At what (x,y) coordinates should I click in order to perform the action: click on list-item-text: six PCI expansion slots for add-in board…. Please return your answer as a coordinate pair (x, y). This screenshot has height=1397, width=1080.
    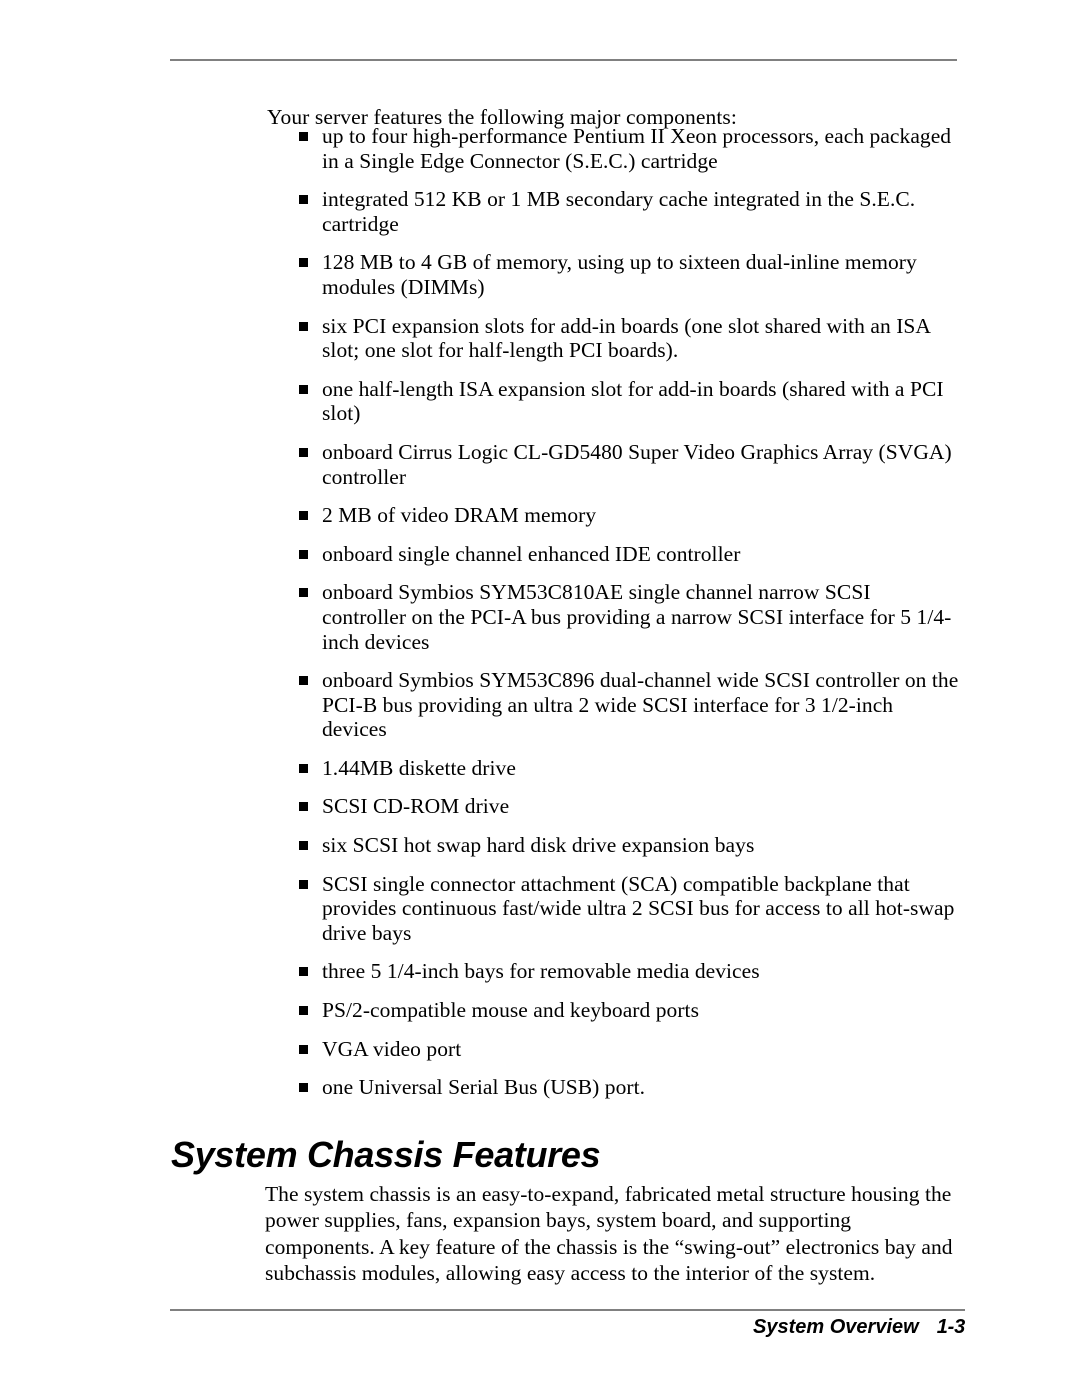
    Looking at the image, I should click on (626, 338).